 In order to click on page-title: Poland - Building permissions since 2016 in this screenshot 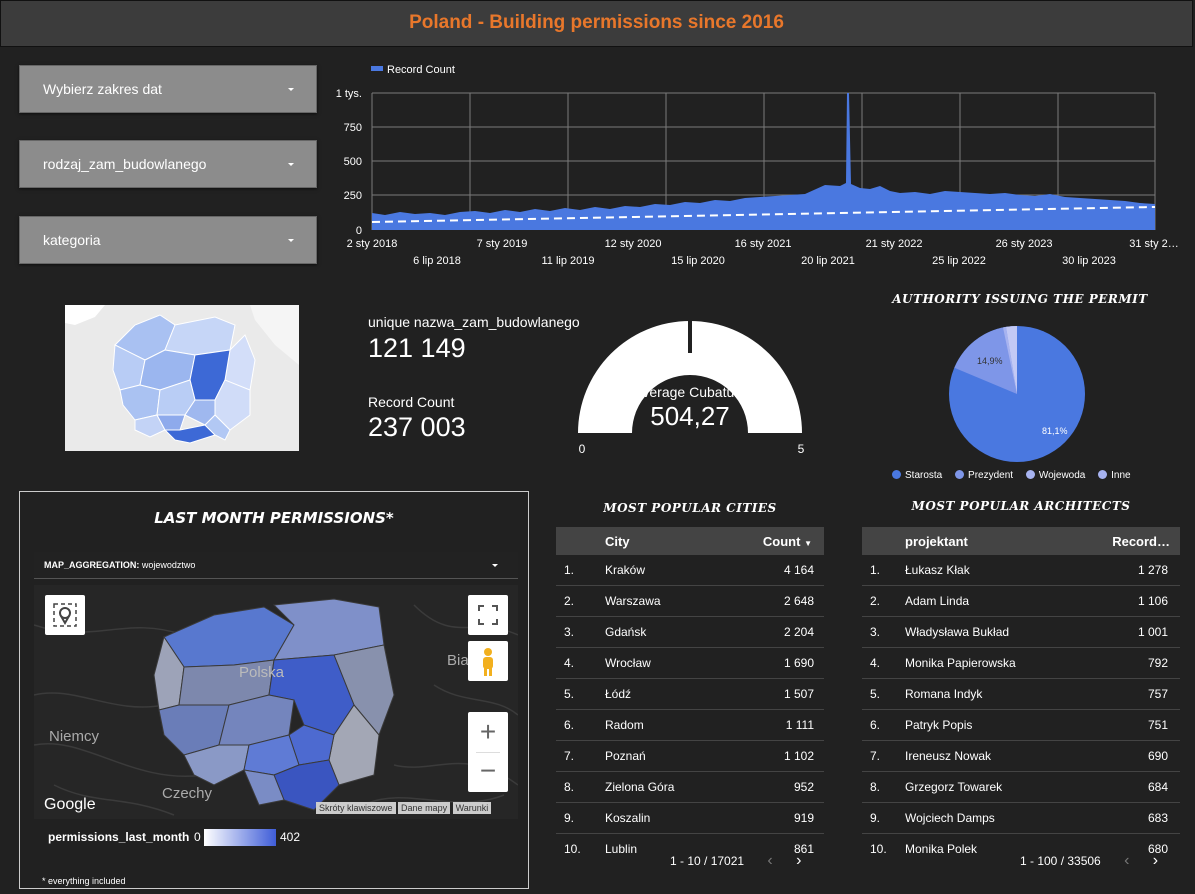, I will do `click(596, 22)`.